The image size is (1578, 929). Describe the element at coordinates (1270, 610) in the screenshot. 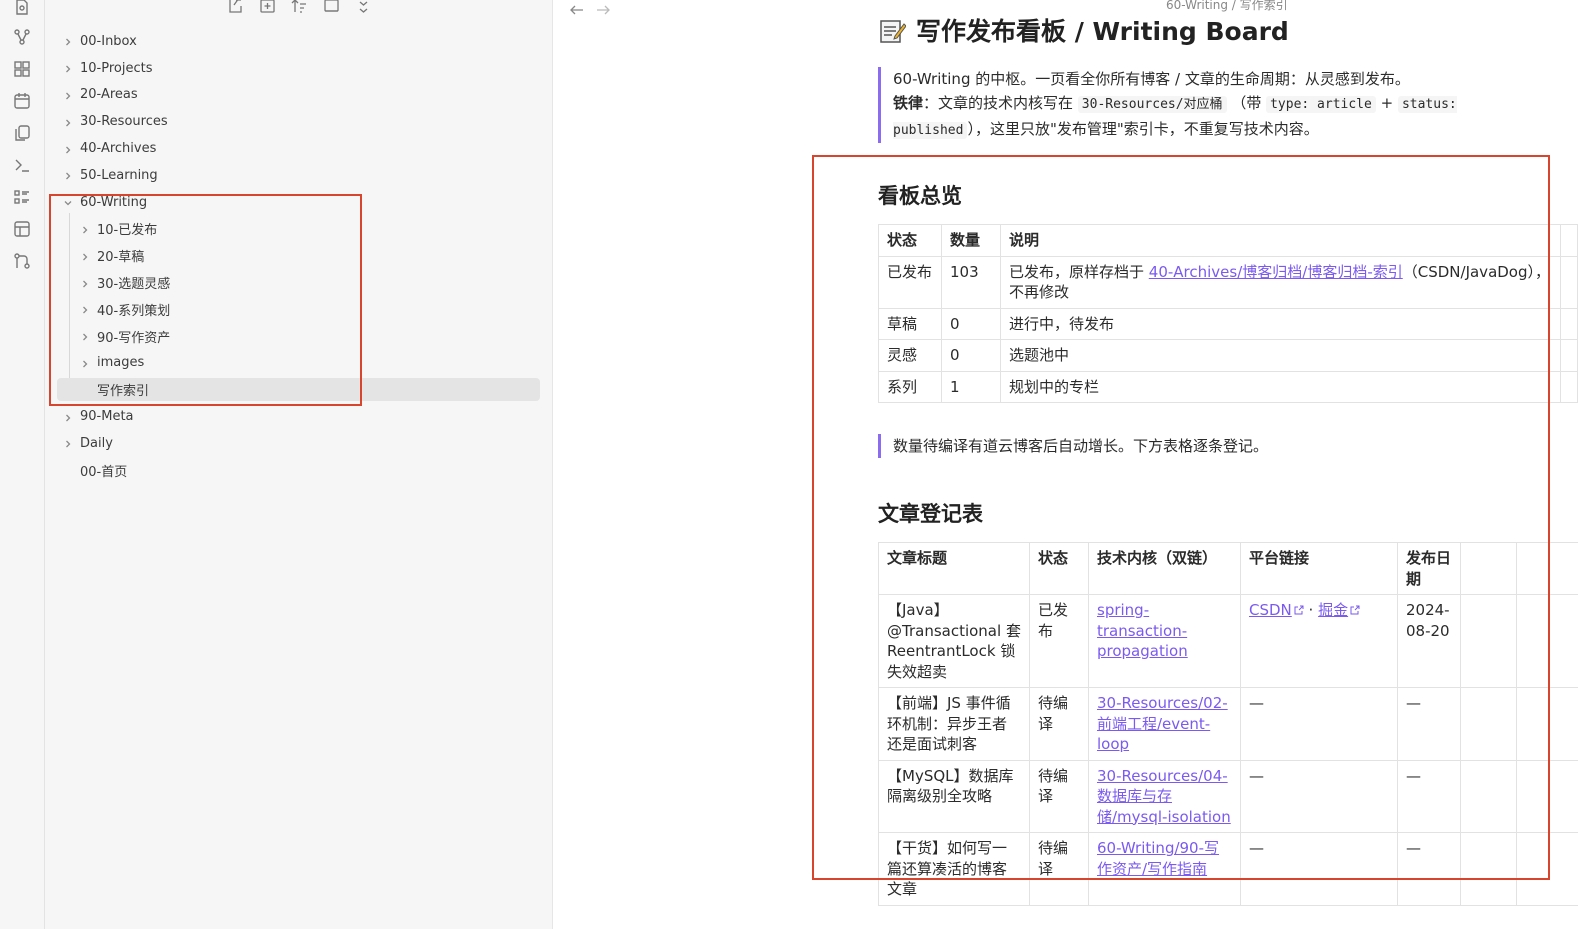

I see `csdn-link: CSDN` at that location.